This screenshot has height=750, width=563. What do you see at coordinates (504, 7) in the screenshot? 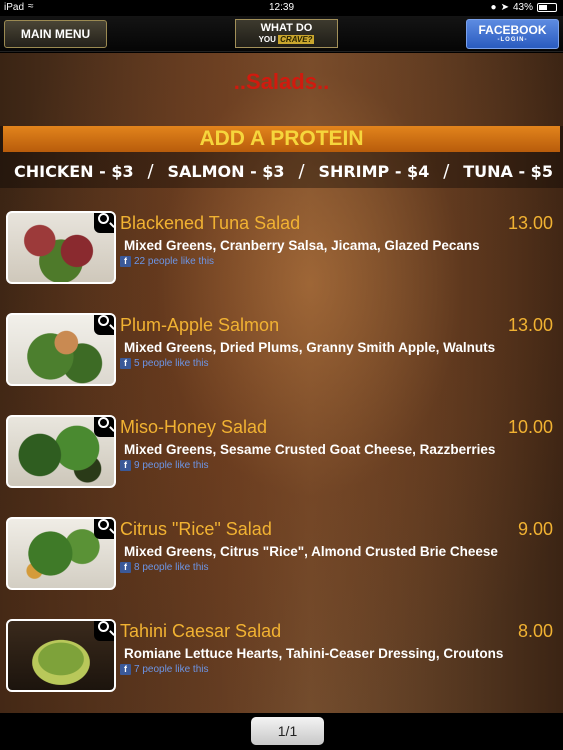
I see `location-icon: ➤` at bounding box center [504, 7].